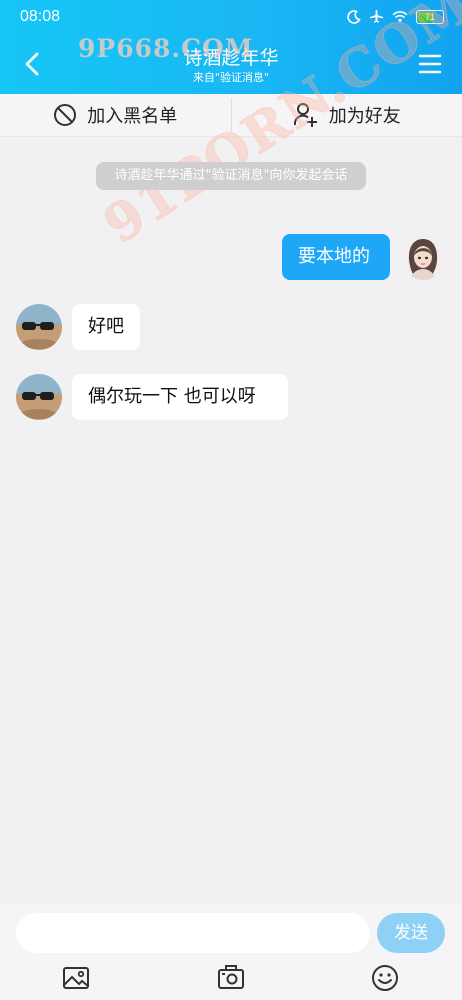 The image size is (462, 1000). What do you see at coordinates (231, 978) in the screenshot?
I see `camera-icon` at bounding box center [231, 978].